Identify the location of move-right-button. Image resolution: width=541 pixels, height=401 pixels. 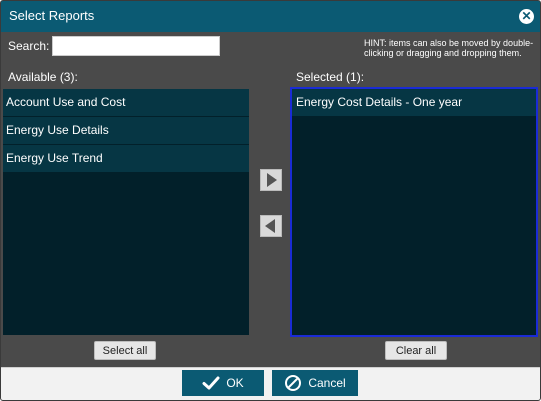
(271, 180).